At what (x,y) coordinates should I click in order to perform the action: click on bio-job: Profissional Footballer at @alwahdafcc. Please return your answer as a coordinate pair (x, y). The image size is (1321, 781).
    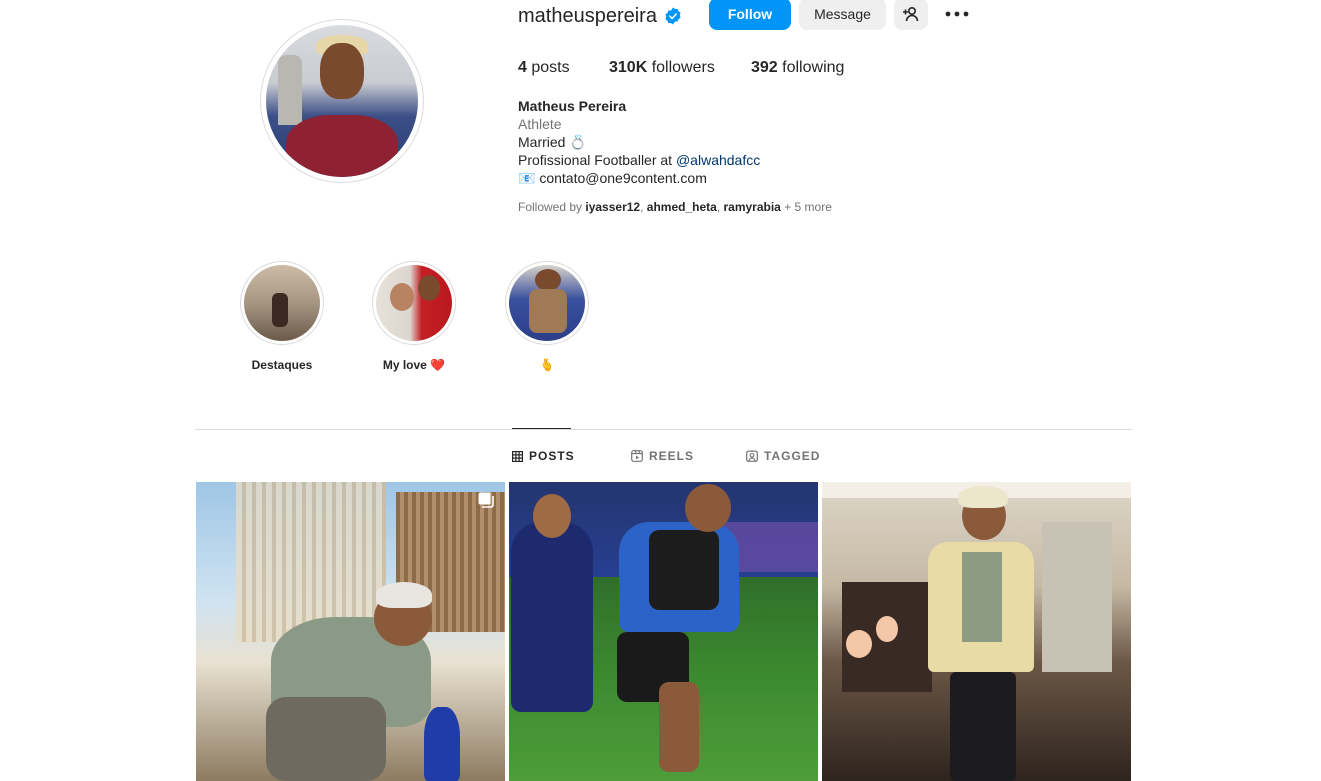
    Looking at the image, I should click on (639, 160).